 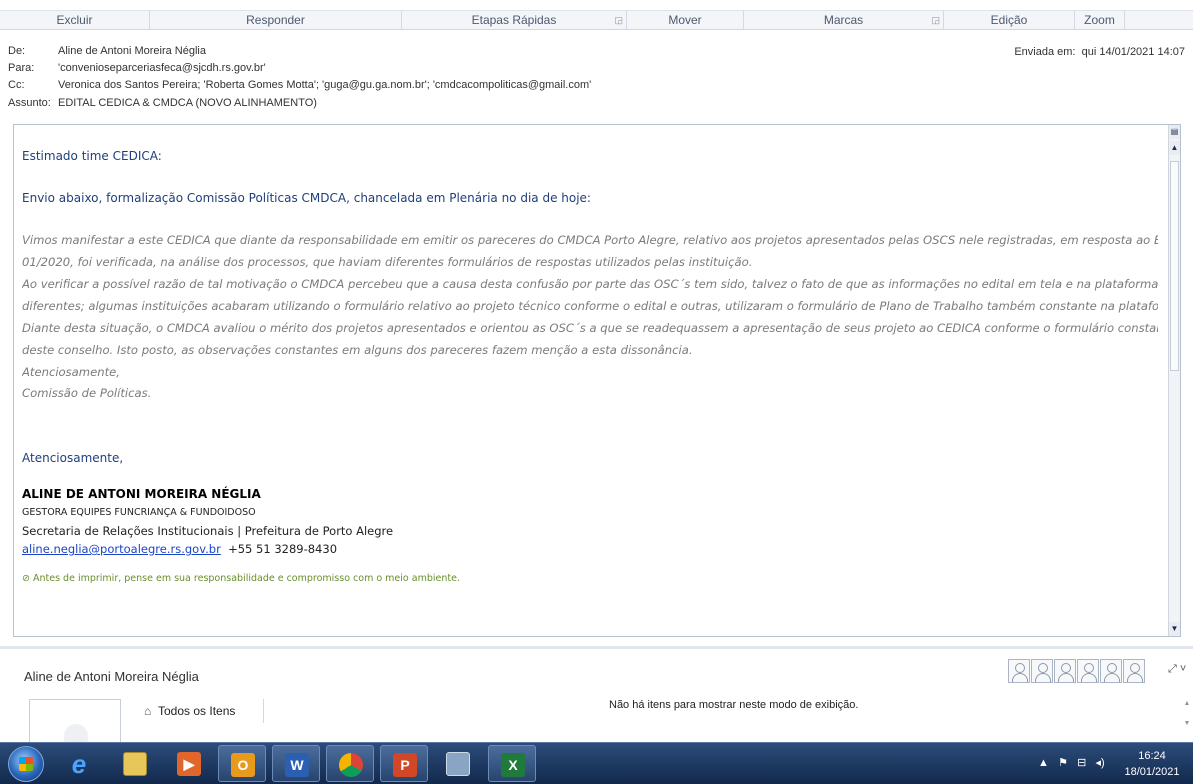 I want to click on ribbon-group-mover: Mover, so click(x=685, y=20).